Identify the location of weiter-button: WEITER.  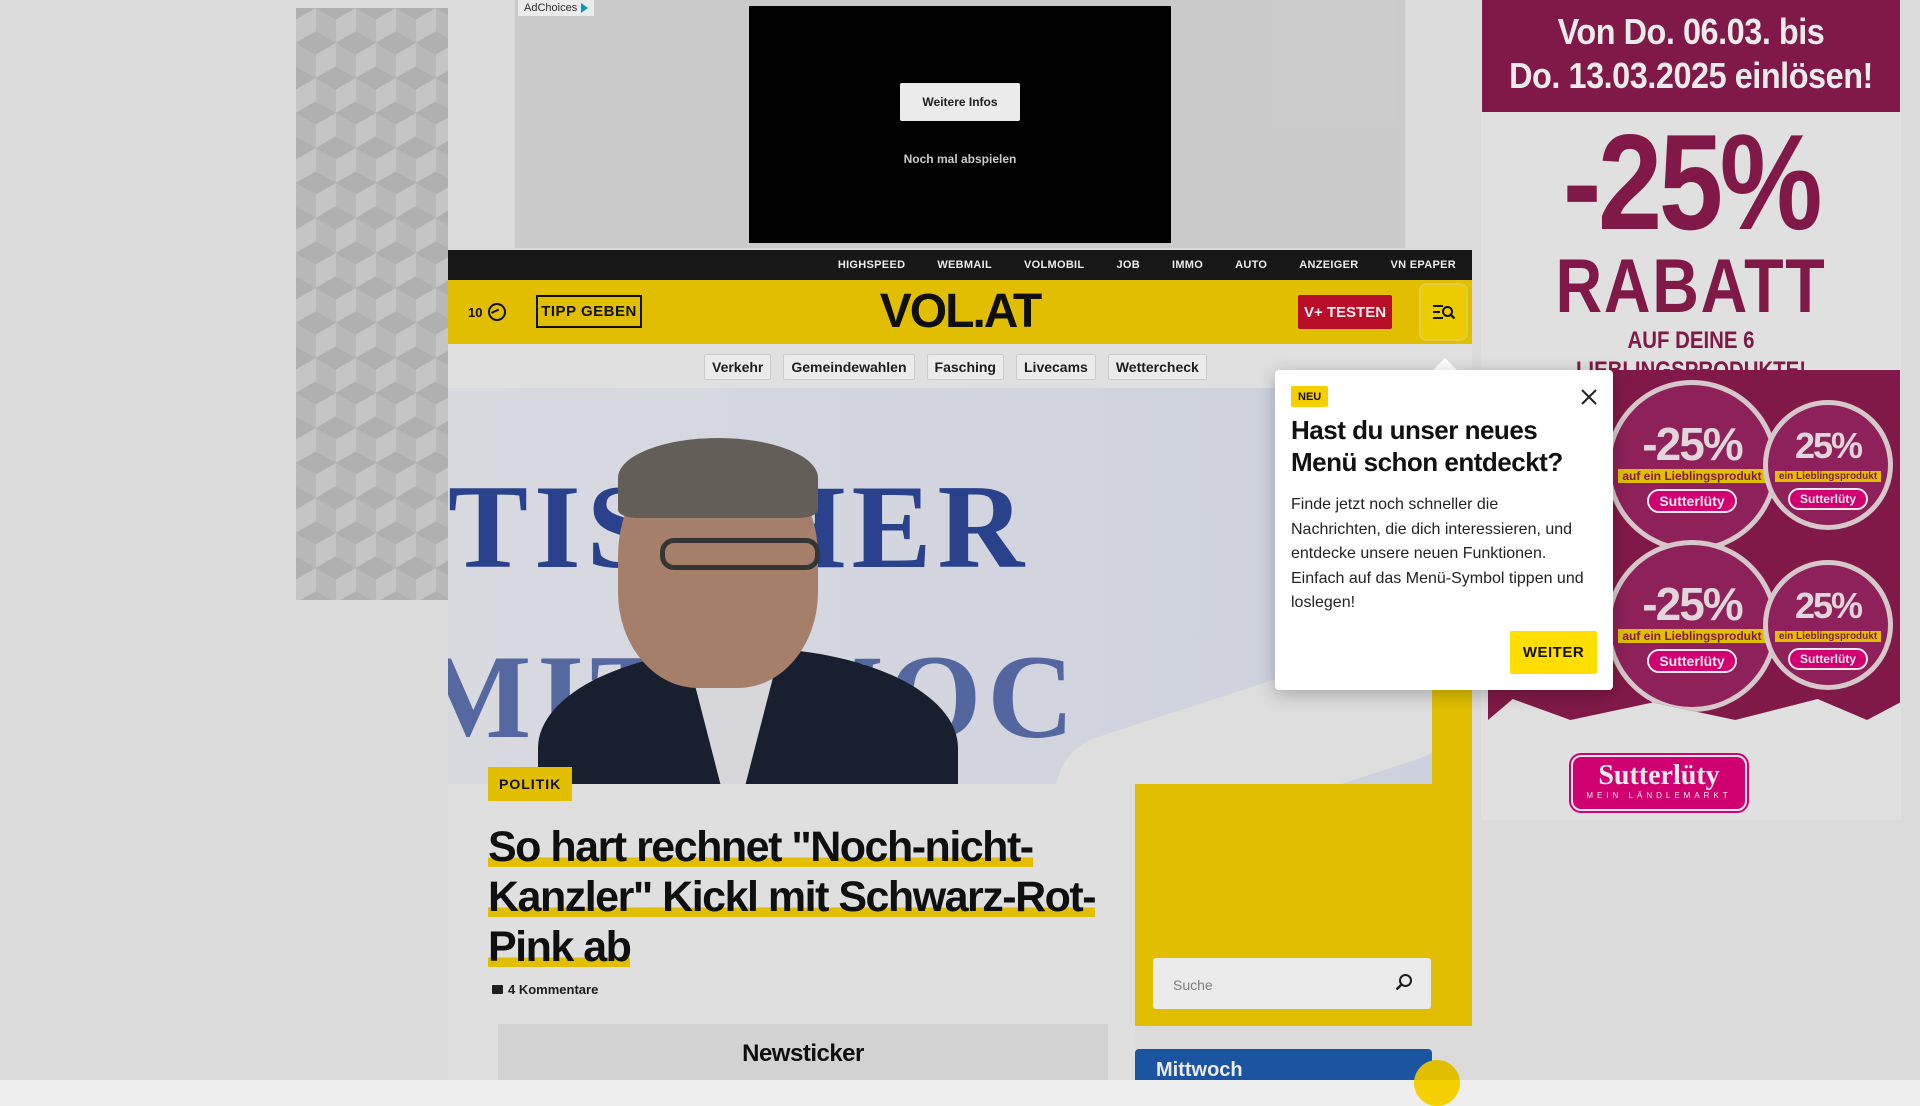
(1553, 652).